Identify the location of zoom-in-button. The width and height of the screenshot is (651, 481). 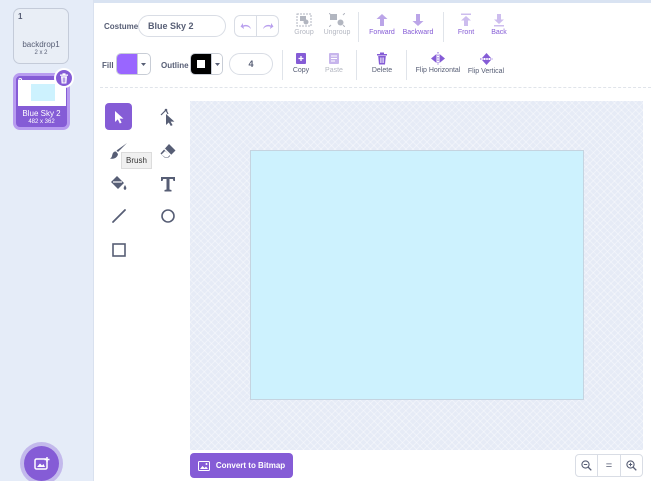
(630, 465).